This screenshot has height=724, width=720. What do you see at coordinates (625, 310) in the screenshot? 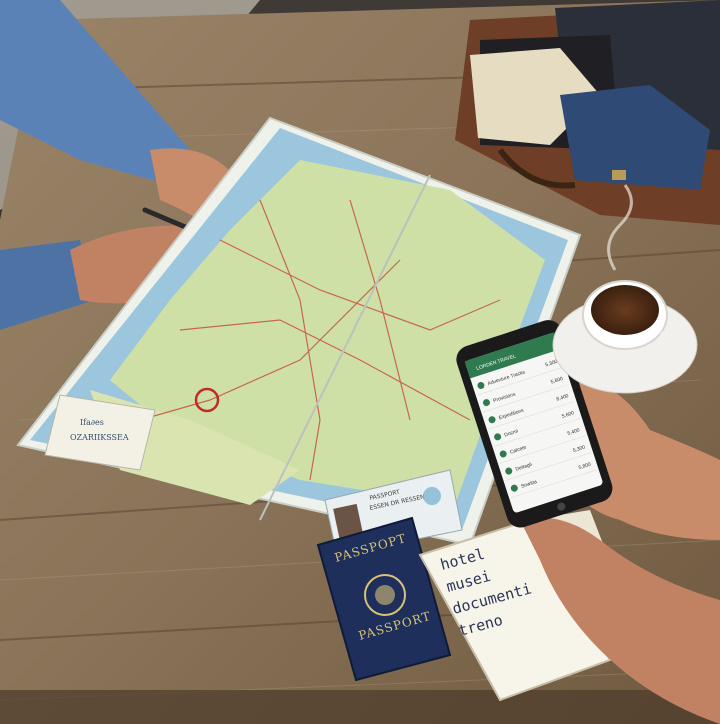
I see `coffee` at bounding box center [625, 310].